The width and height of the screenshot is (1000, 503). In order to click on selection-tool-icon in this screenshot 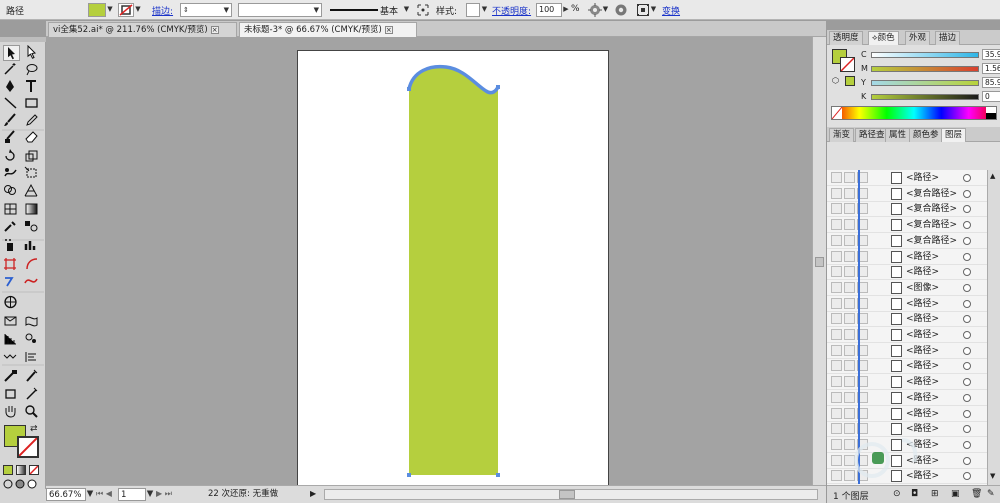, I will do `click(11, 53)`.